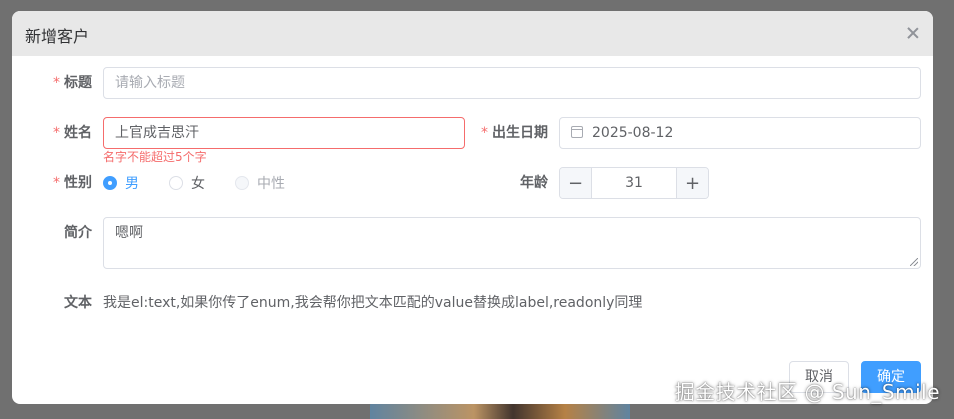 Image resolution: width=954 pixels, height=419 pixels. What do you see at coordinates (57, 36) in the screenshot?
I see `dialog-title: 新增客户` at bounding box center [57, 36].